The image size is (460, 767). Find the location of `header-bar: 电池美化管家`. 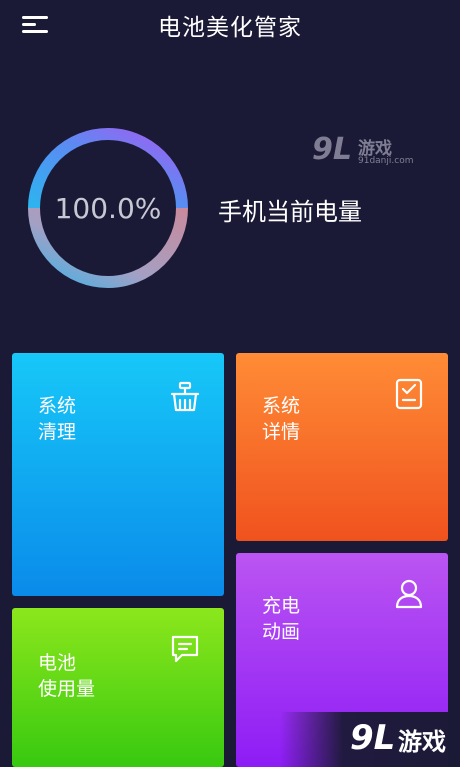

header-bar: 电池美化管家 is located at coordinates (230, 25).